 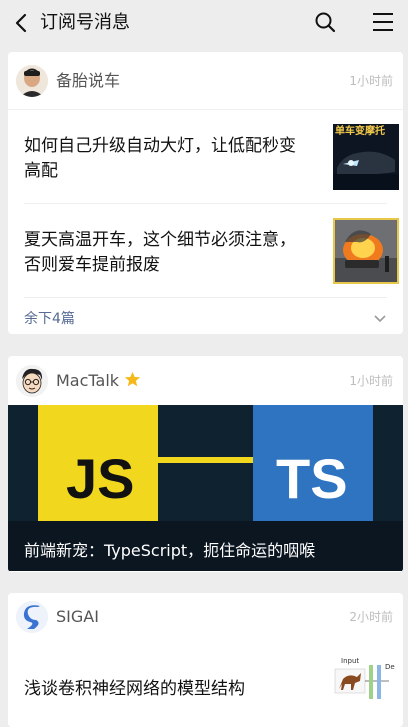 I want to click on card-header: 备胎说车 1小时前, so click(x=205, y=81).